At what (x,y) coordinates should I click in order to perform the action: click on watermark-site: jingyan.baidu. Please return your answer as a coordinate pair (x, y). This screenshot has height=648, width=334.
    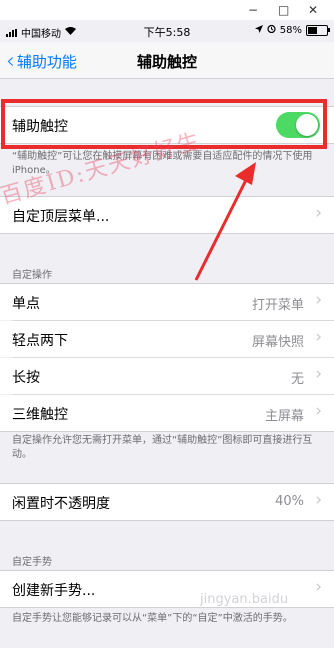
    Looking at the image, I should click on (244, 599).